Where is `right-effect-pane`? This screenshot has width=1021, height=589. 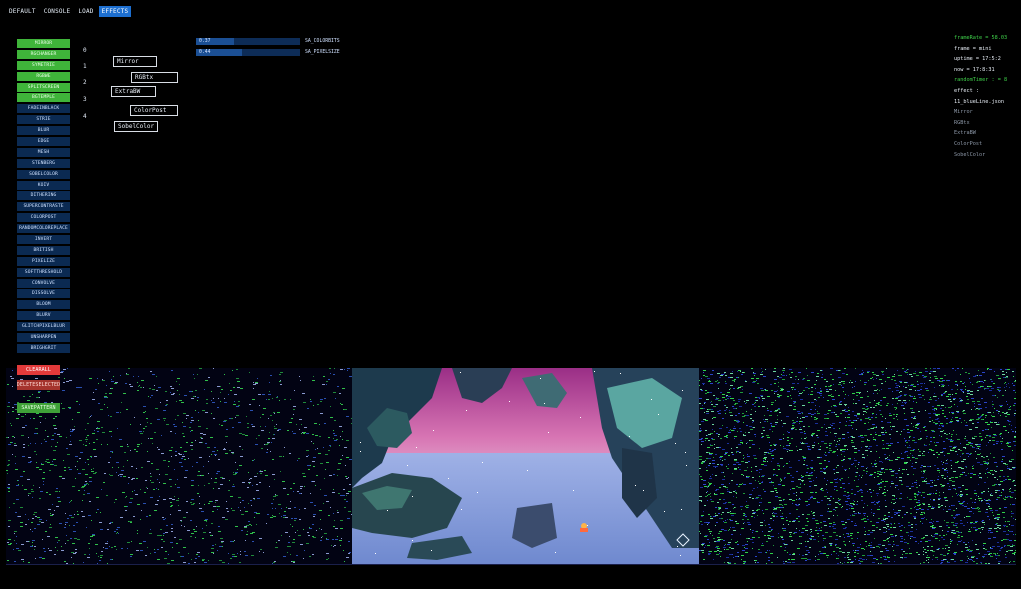 right-effect-pane is located at coordinates (857, 466).